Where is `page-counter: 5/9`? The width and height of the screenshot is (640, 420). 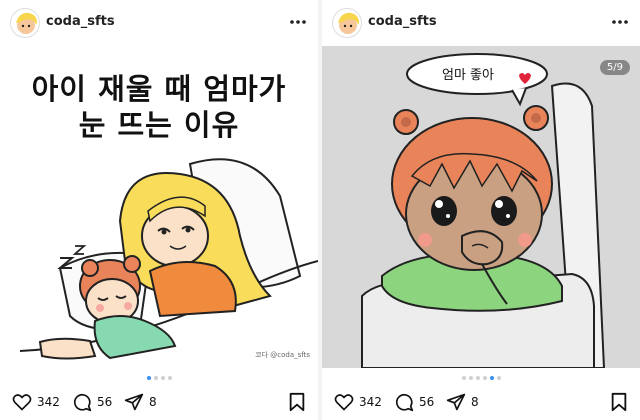
page-counter: 5/9 is located at coordinates (614, 67).